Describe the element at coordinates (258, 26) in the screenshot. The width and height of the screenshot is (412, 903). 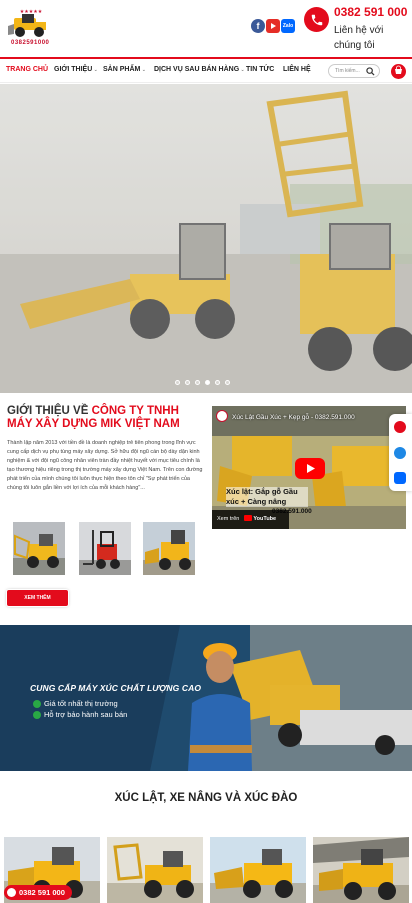
I see `facebook-icon: f` at that location.